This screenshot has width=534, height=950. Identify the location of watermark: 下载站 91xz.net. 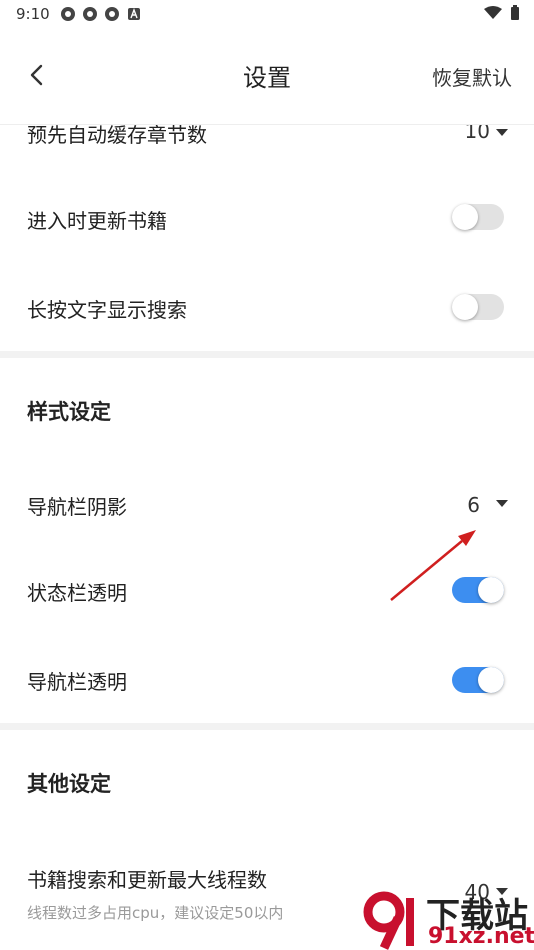
(444, 919).